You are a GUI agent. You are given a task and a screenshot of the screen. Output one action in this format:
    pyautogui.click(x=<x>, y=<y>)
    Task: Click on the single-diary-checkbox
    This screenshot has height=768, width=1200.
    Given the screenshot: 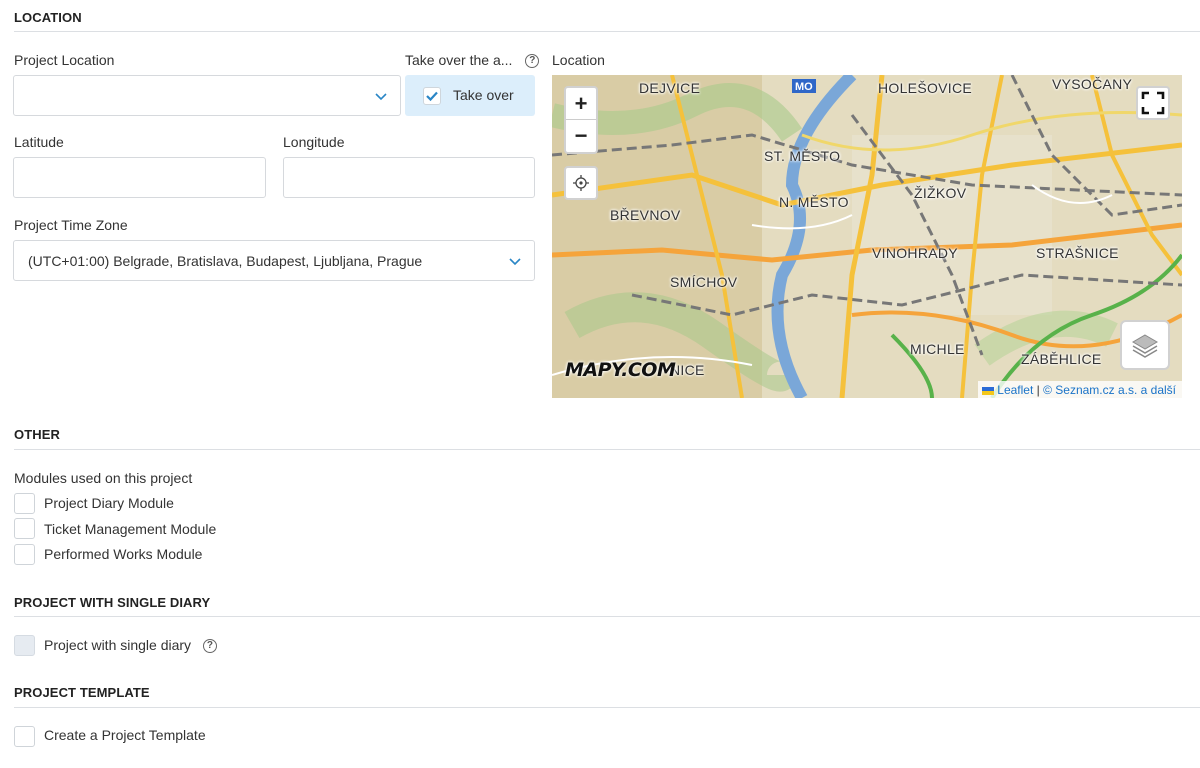 What is the action you would take?
    pyautogui.click(x=24, y=645)
    